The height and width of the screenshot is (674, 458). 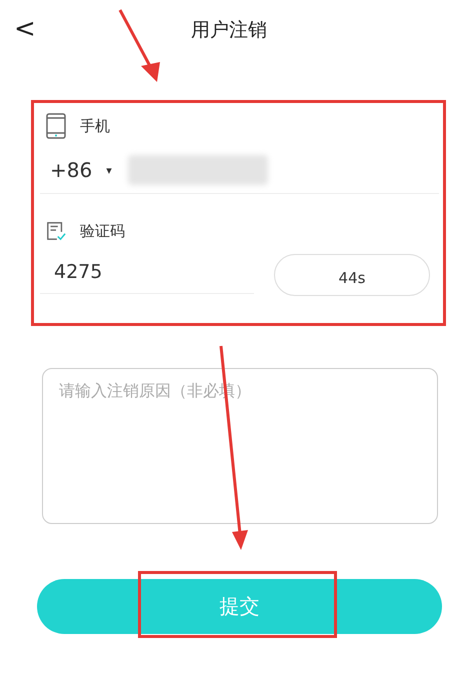 What do you see at coordinates (102, 231) in the screenshot?
I see `code-label: 验证码` at bounding box center [102, 231].